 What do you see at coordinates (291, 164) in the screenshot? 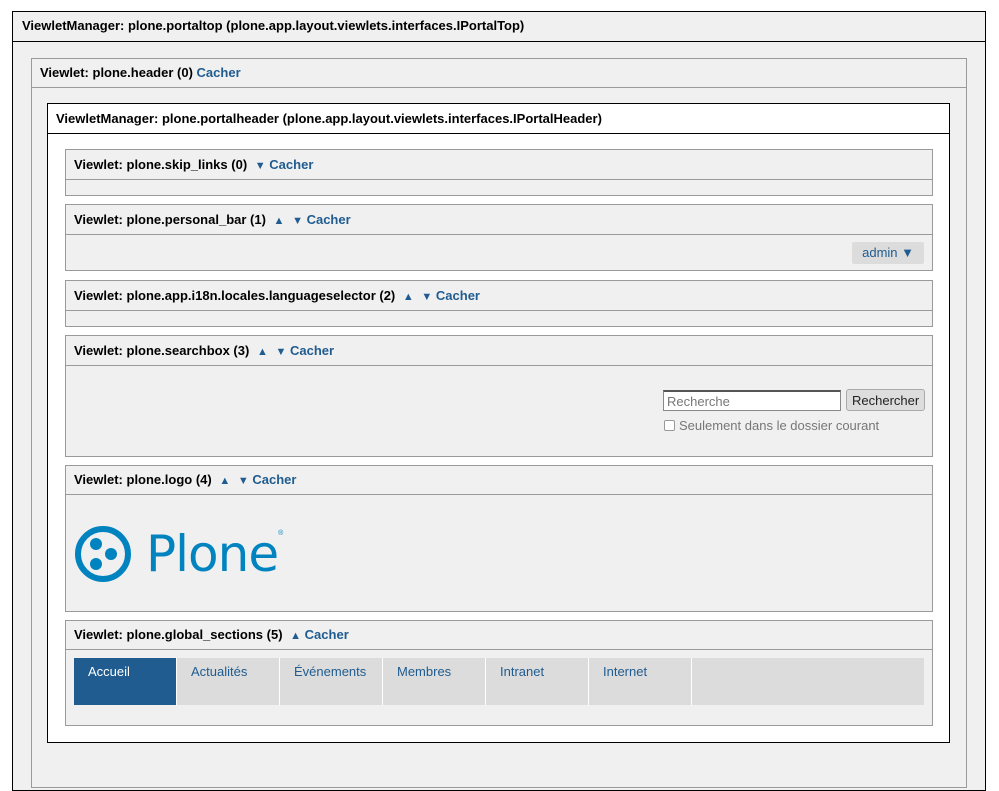
I see `skip-links-hide-link: Cacher` at bounding box center [291, 164].